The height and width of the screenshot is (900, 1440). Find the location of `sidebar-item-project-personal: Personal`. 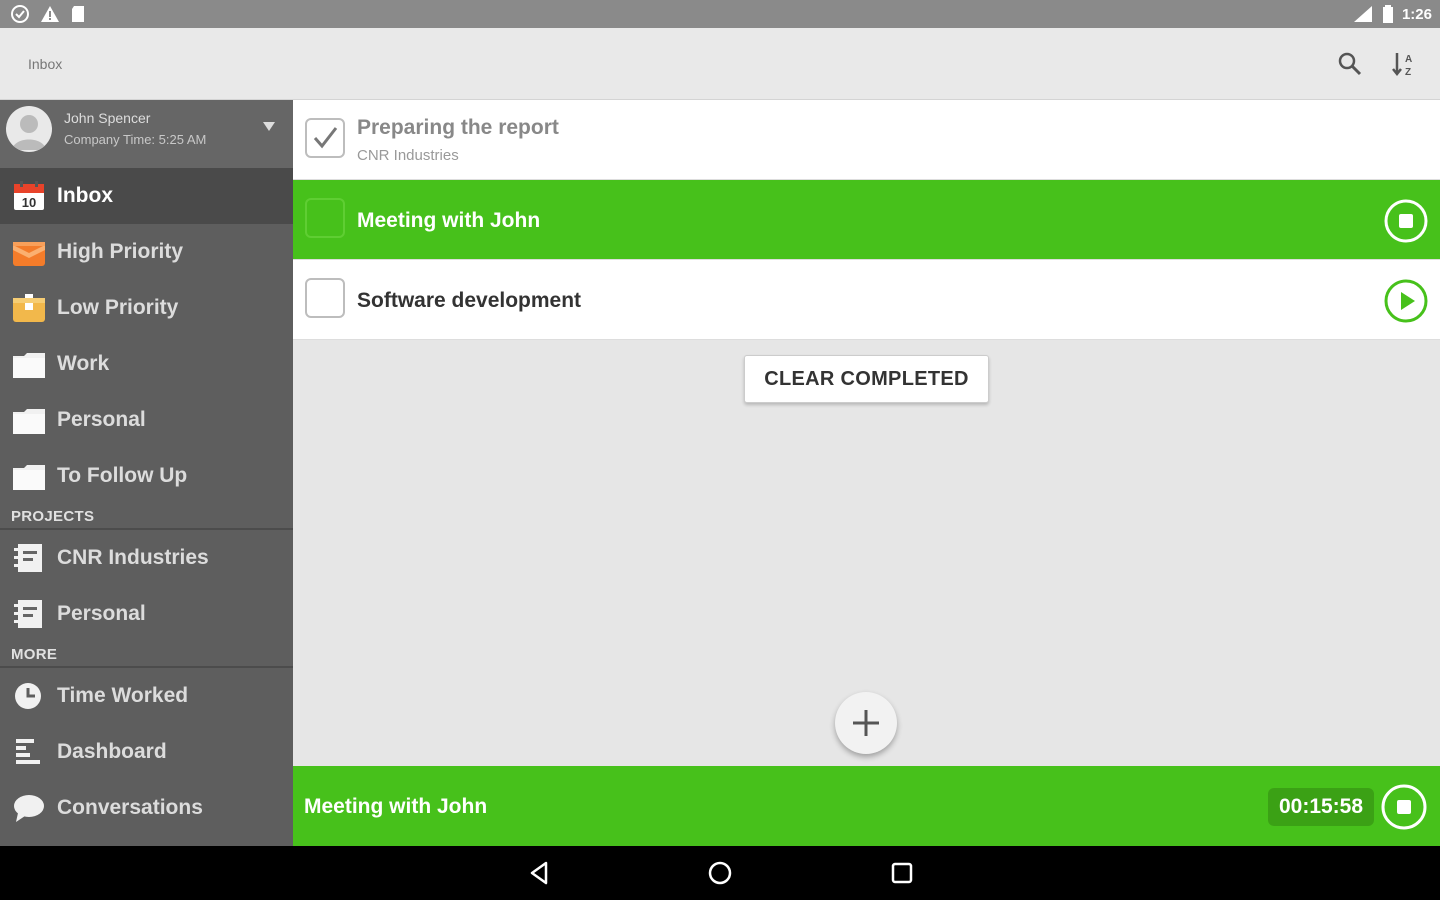

sidebar-item-project-personal: Personal is located at coordinates (146, 614).